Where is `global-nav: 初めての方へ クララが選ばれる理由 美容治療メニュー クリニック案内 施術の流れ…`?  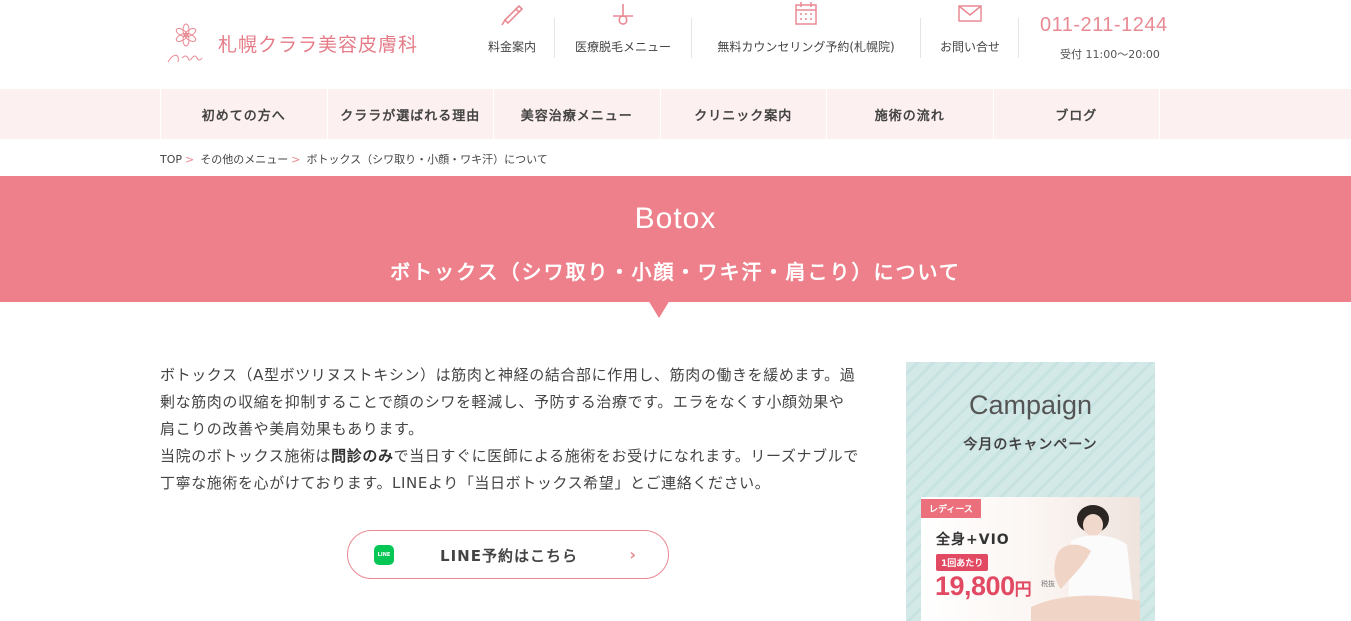
global-nav: 初めての方へ クララが選ばれる理由 美容治療メニュー クリニック案内 施術の流れ… is located at coordinates (675, 114).